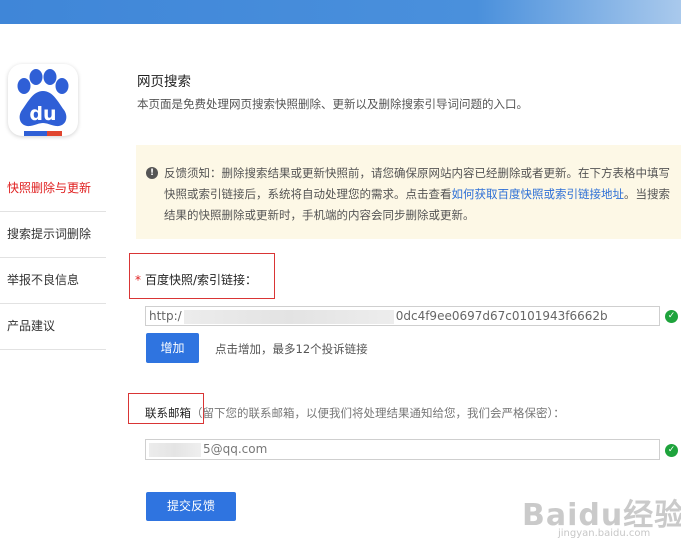  I want to click on page-title: 网页搜索, so click(164, 82).